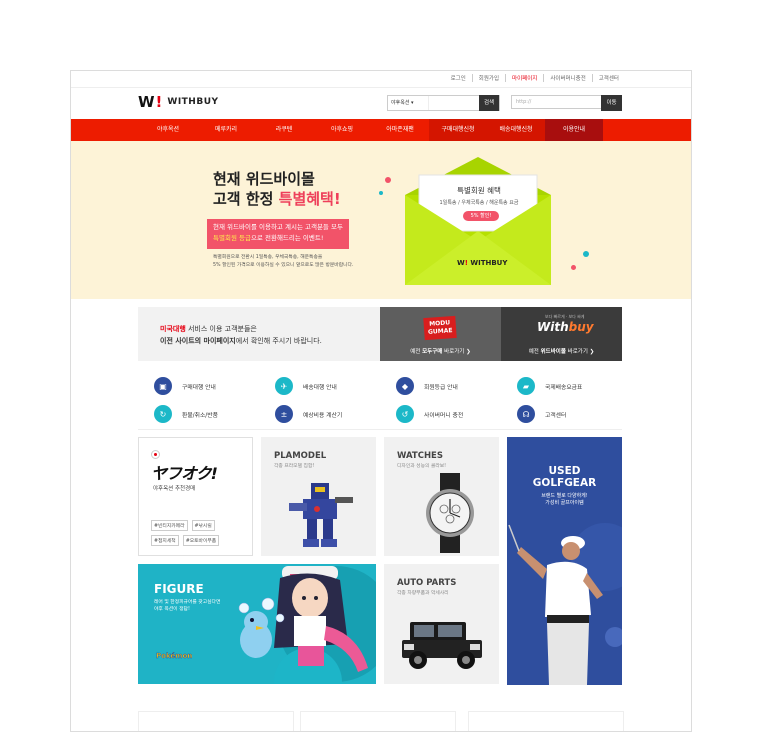 This screenshot has height=732, width=760. I want to click on logo-text: WITHBUY, so click(193, 102).